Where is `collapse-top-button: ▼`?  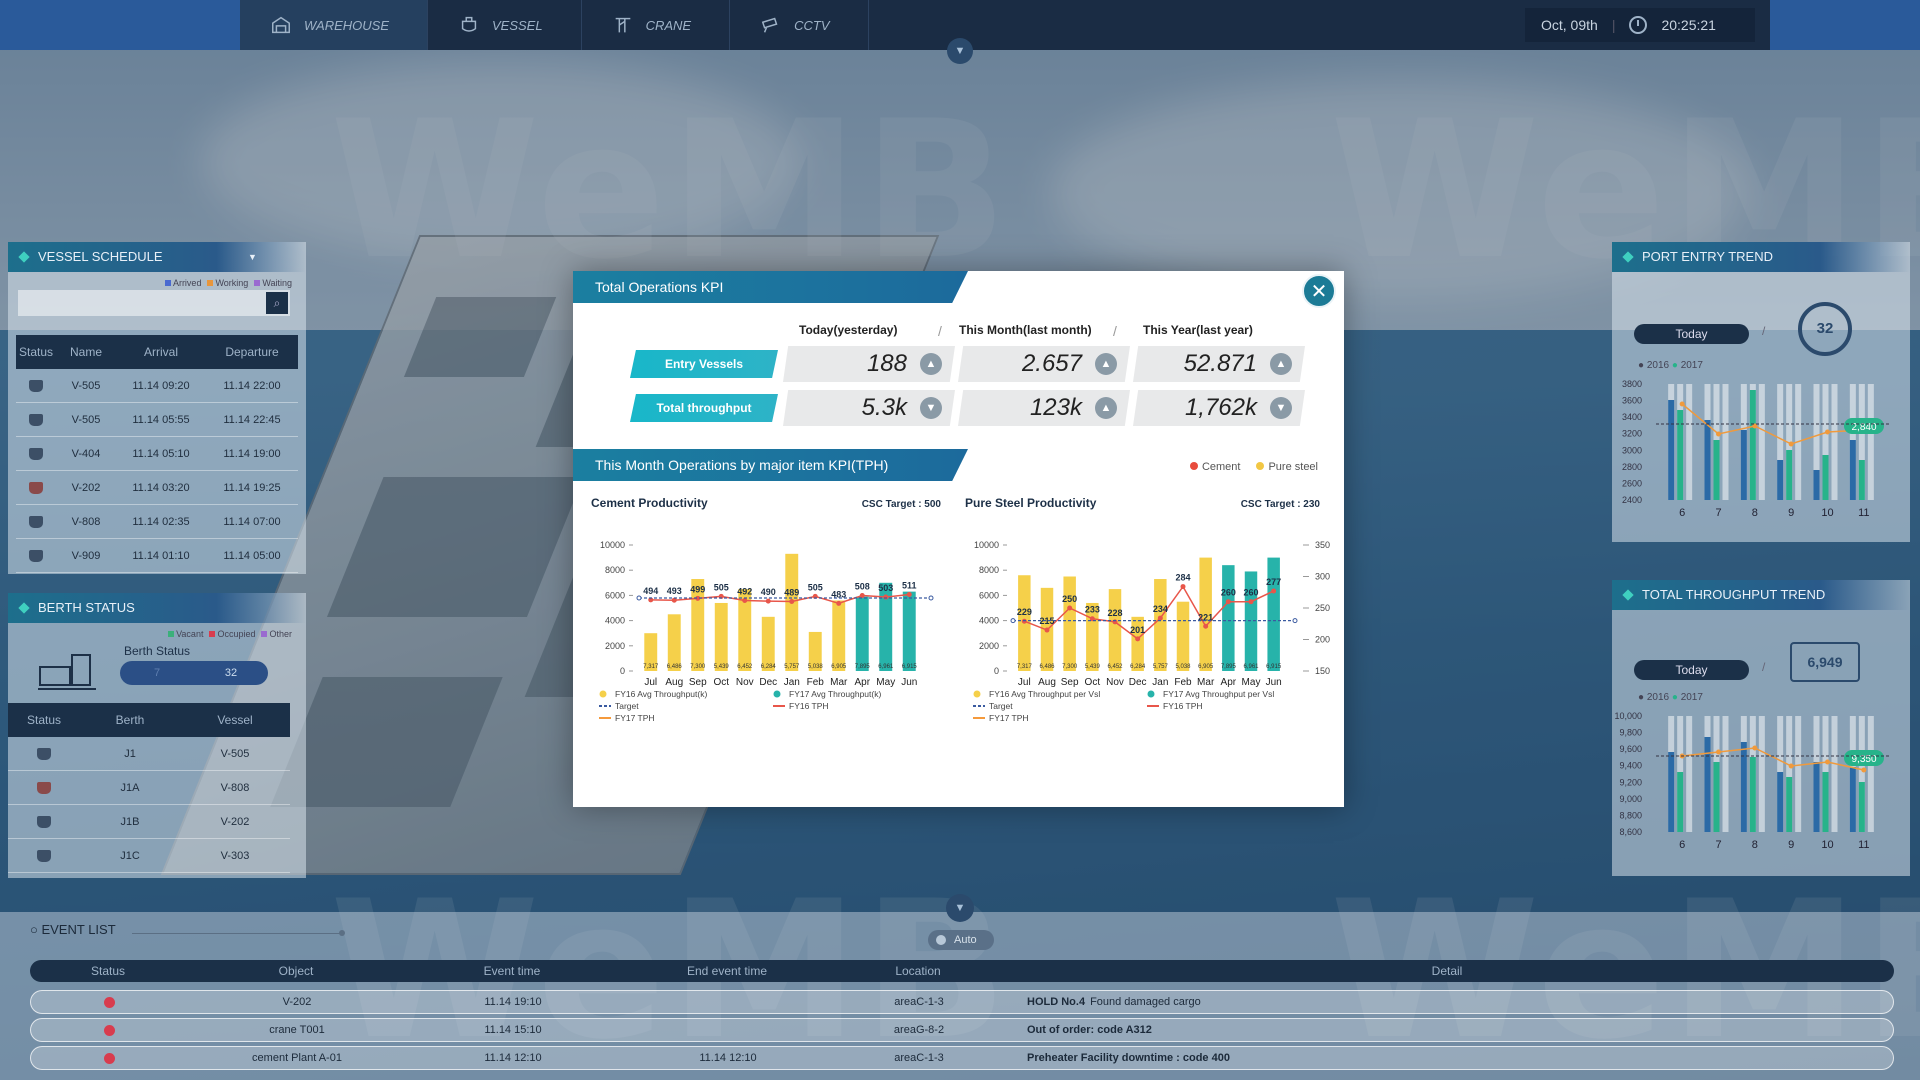 collapse-top-button: ▼ is located at coordinates (960, 51).